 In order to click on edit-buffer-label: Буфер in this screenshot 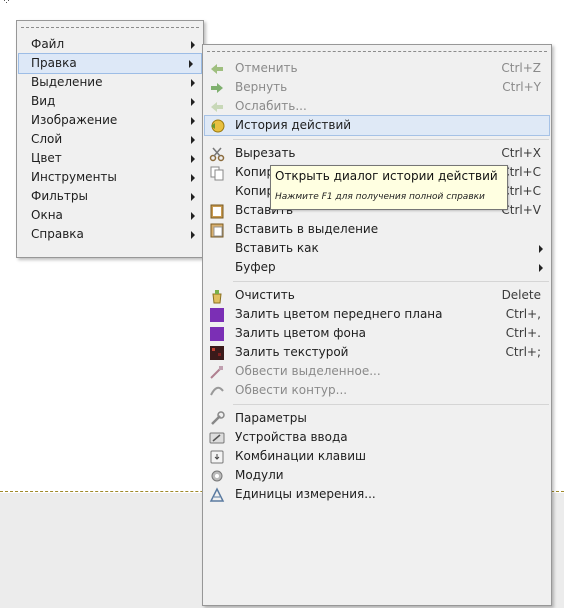, I will do `click(255, 267)`.